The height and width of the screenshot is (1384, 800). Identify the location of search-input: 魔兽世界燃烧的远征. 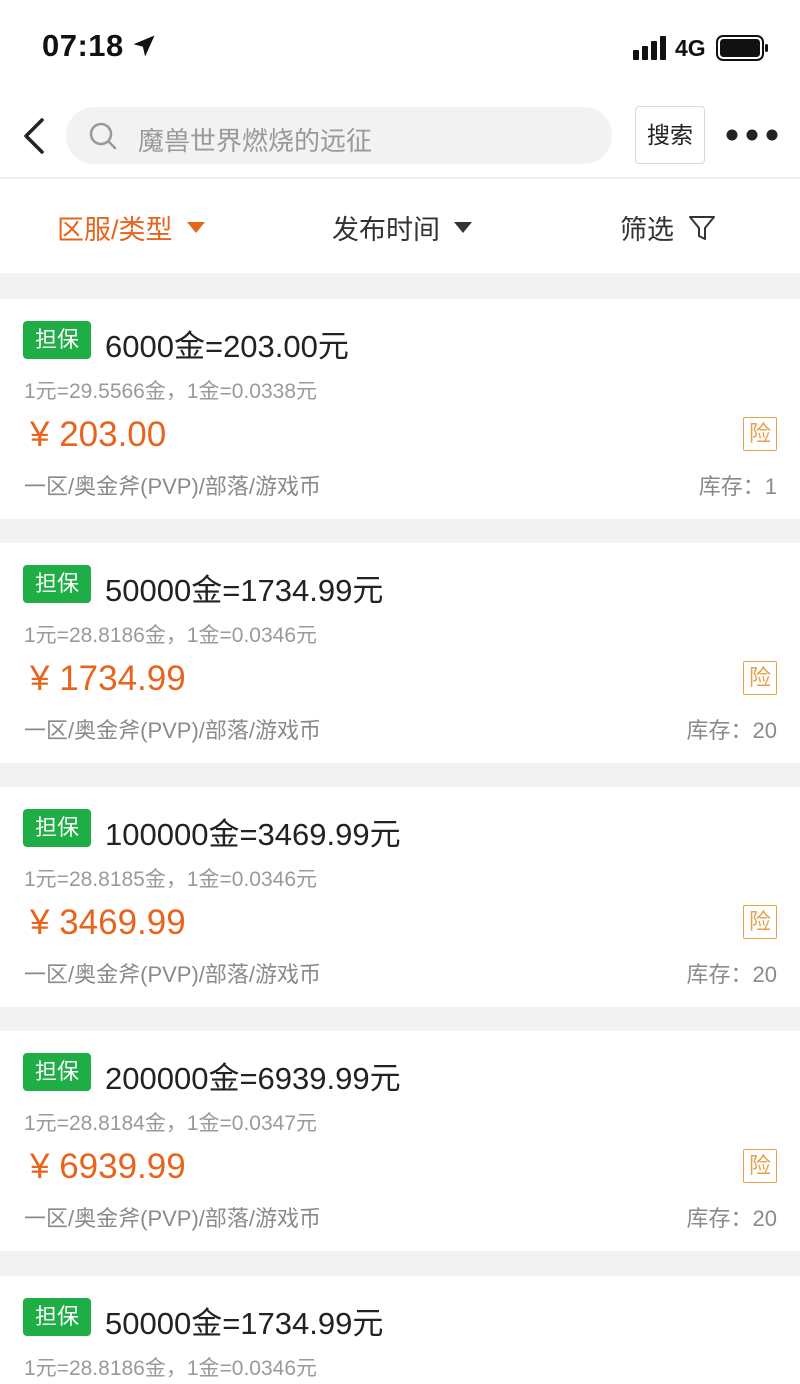
(339, 135).